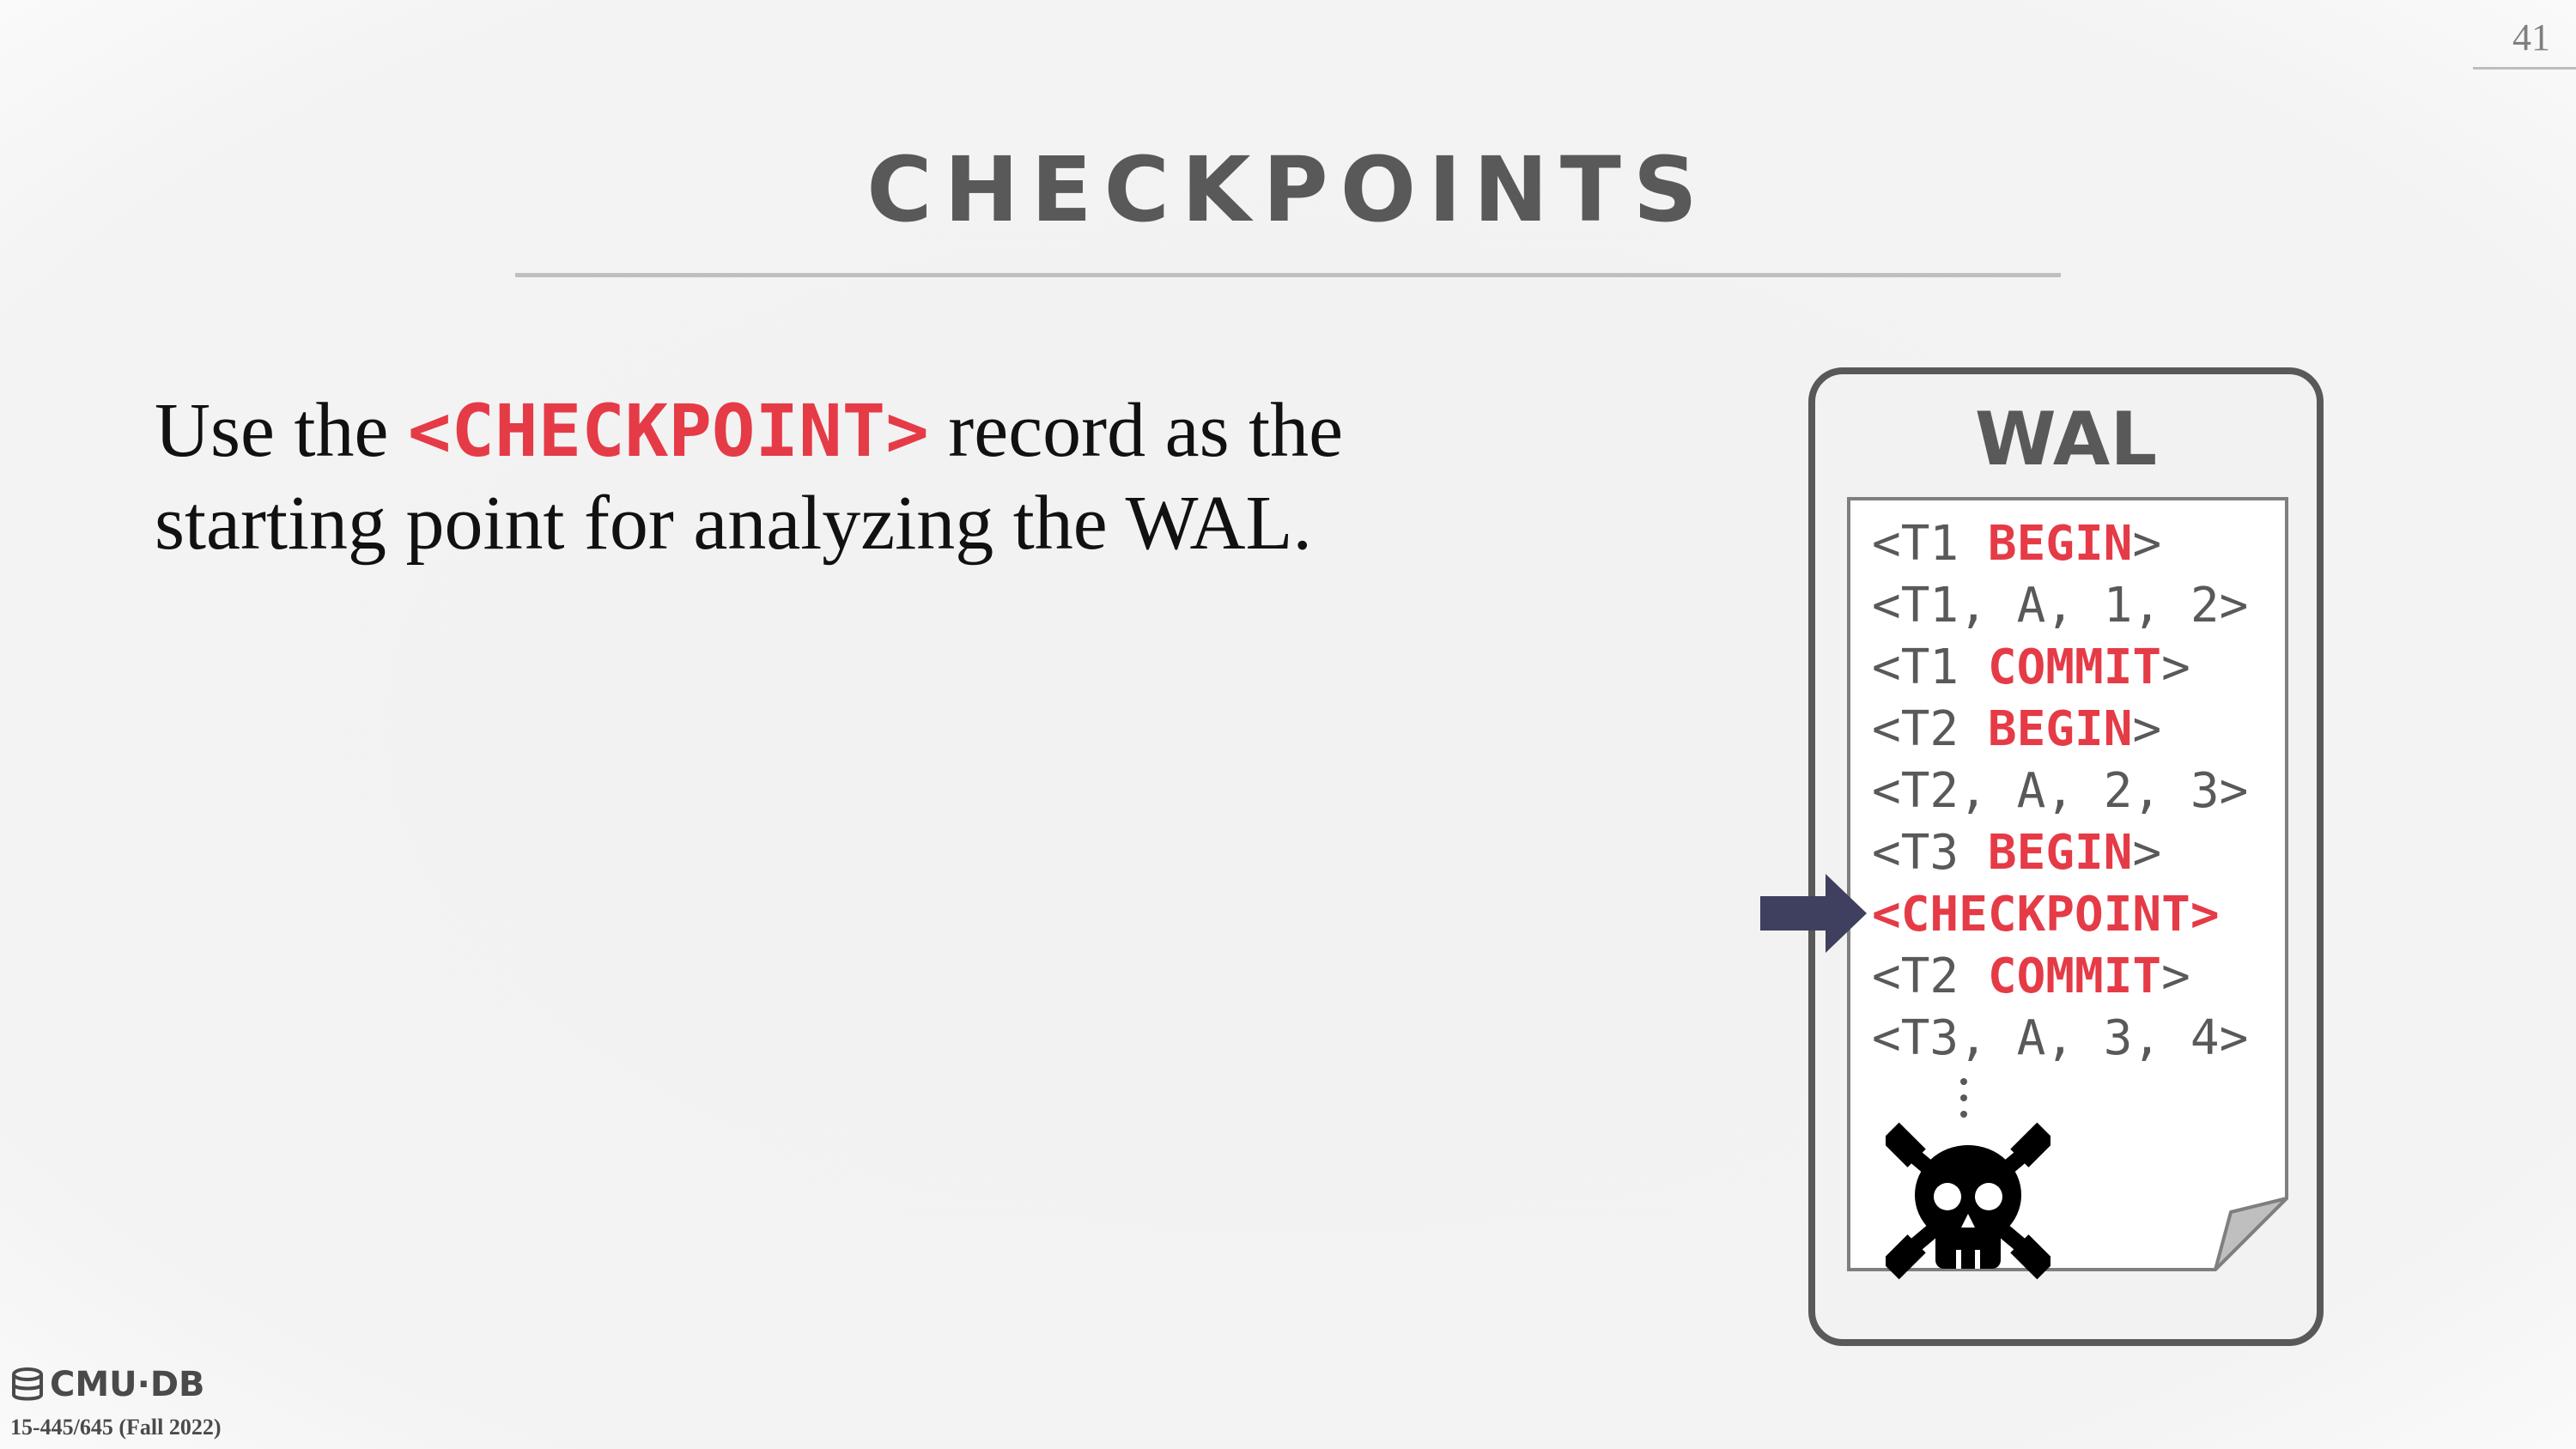  What do you see at coordinates (1136, 430) in the screenshot?
I see `body-suffix: record as the` at bounding box center [1136, 430].